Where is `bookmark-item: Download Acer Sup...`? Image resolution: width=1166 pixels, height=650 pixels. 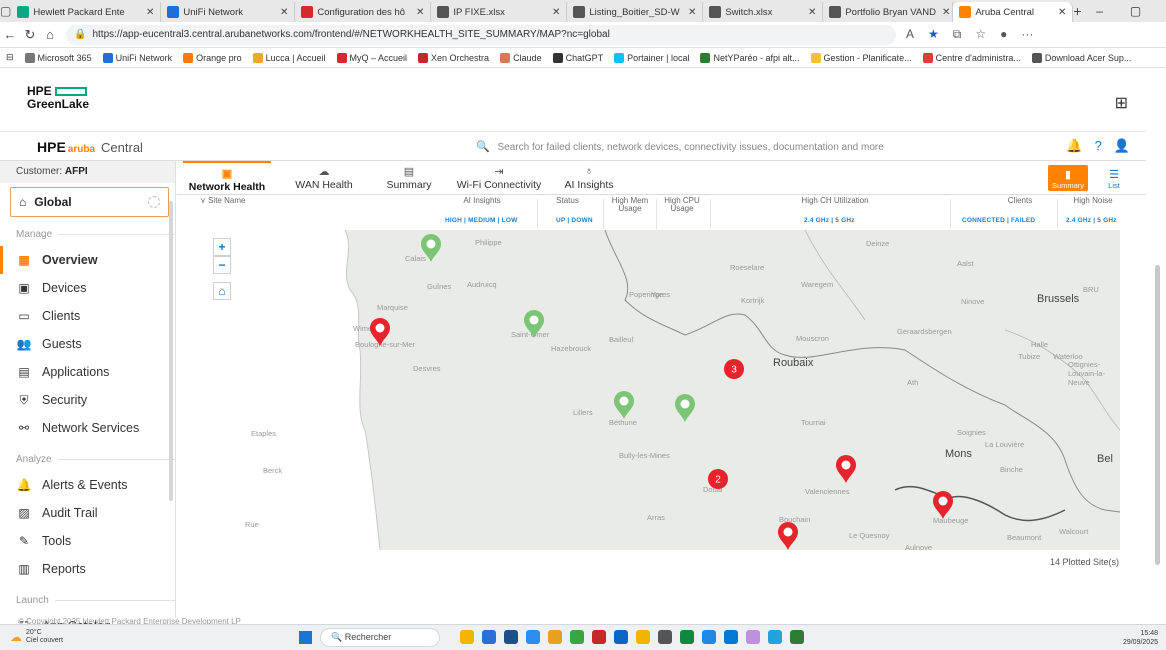 bookmark-item: Download Acer Sup... is located at coordinates (1081, 57).